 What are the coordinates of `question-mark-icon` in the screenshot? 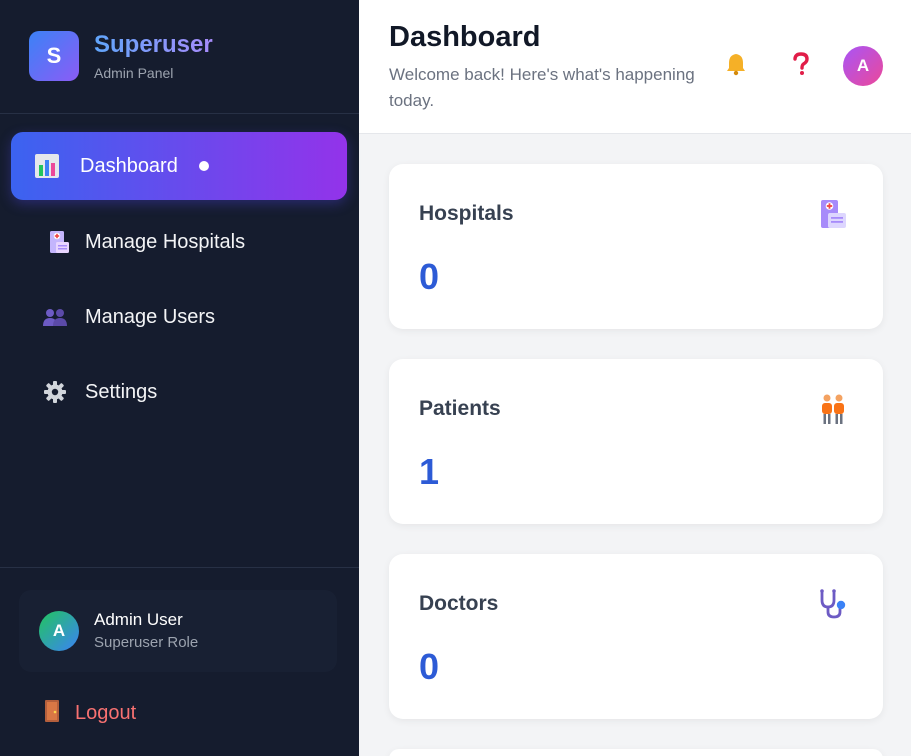 It's located at (801, 66).